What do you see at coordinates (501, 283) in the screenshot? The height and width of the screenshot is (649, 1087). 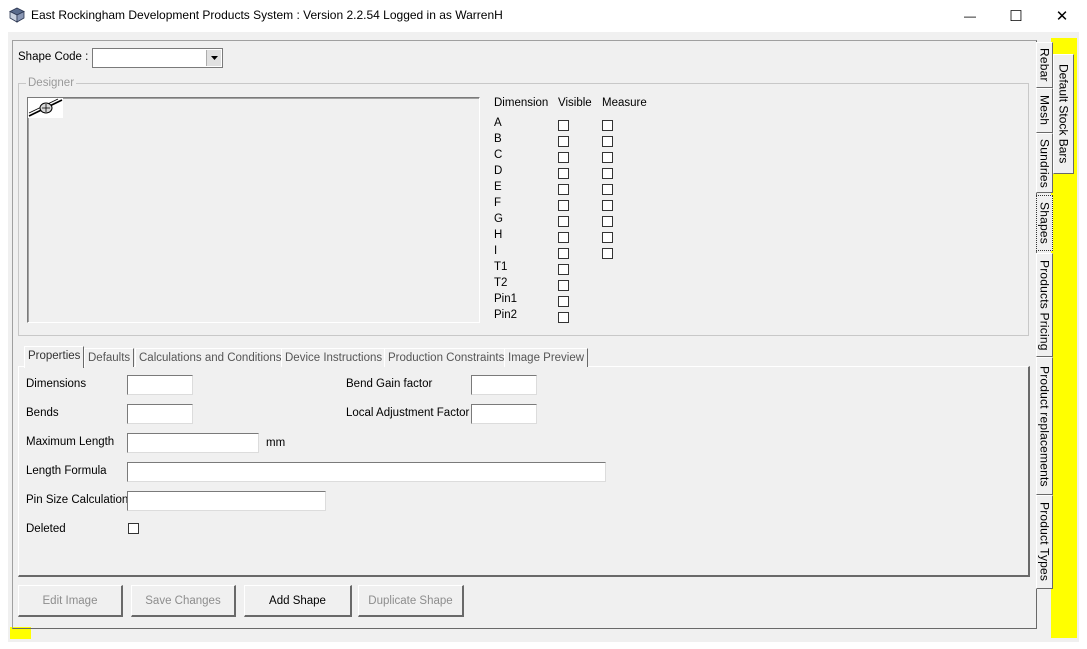 I see `dimension-label: T2` at bounding box center [501, 283].